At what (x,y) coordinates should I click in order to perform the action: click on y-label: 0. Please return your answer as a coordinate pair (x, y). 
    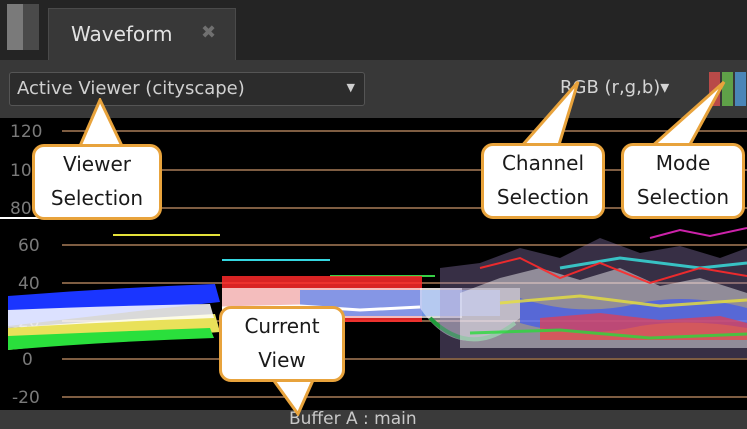
    Looking at the image, I should click on (27, 360).